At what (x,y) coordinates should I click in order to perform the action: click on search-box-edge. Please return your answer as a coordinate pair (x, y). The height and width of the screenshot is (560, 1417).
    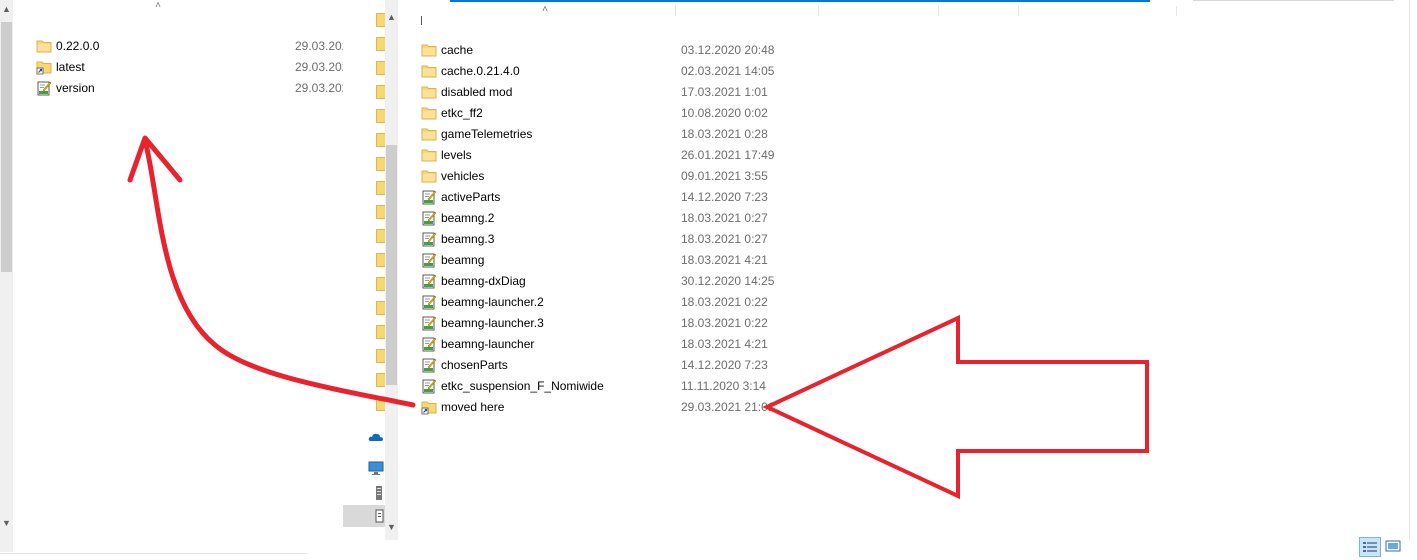
    Looking at the image, I should click on (1293, 0).